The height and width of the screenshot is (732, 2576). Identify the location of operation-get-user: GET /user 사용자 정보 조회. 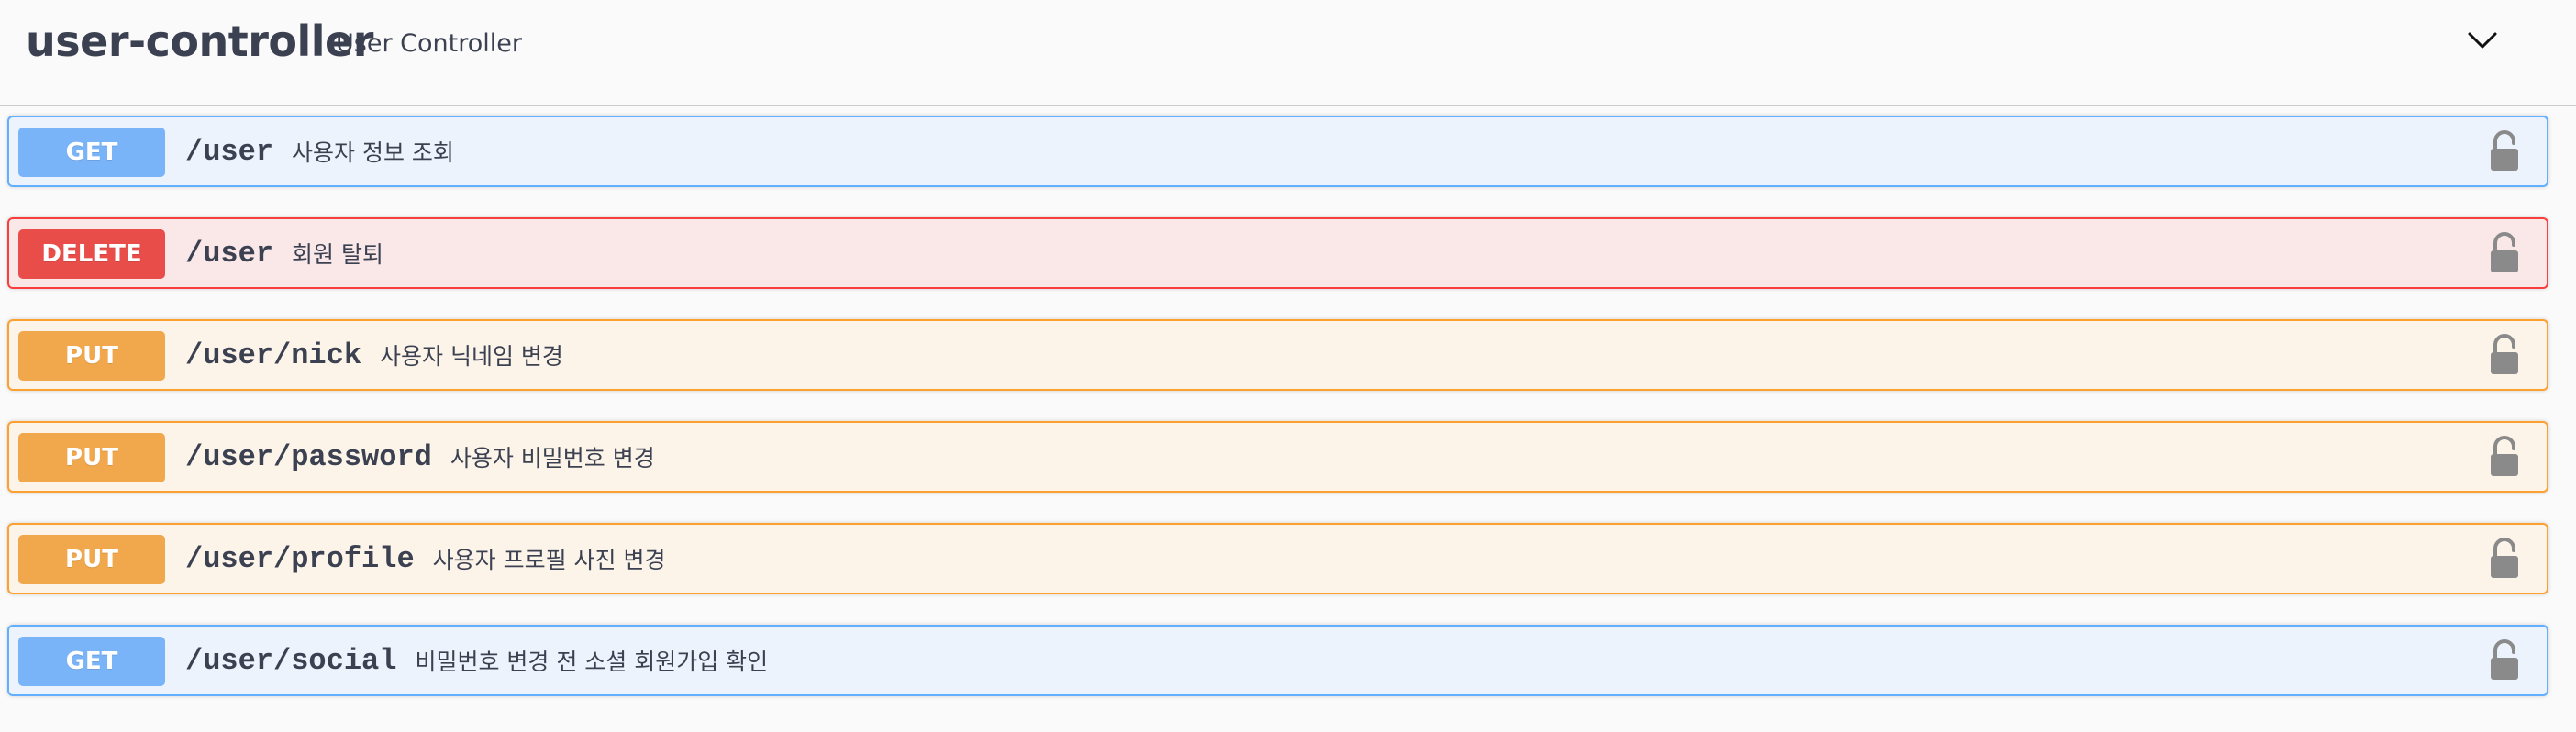
(1277, 151).